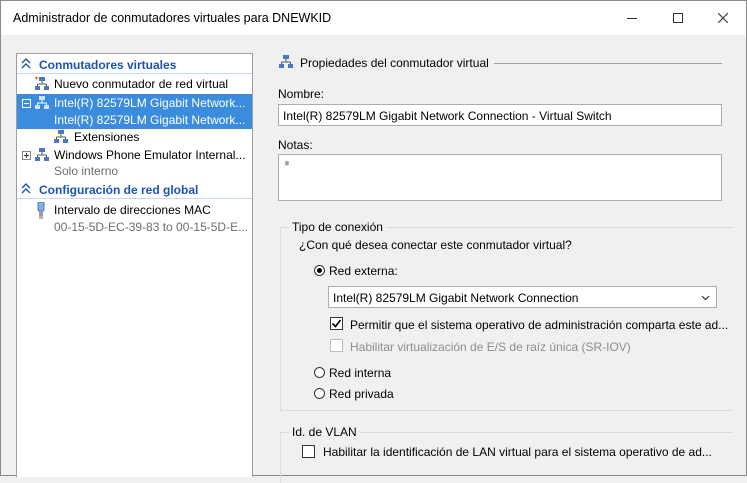 Image resolution: width=747 pixels, height=483 pixels. Describe the element at coordinates (132, 210) in the screenshot. I see `tree-item-label: Intervalo de direcciones MAC` at that location.